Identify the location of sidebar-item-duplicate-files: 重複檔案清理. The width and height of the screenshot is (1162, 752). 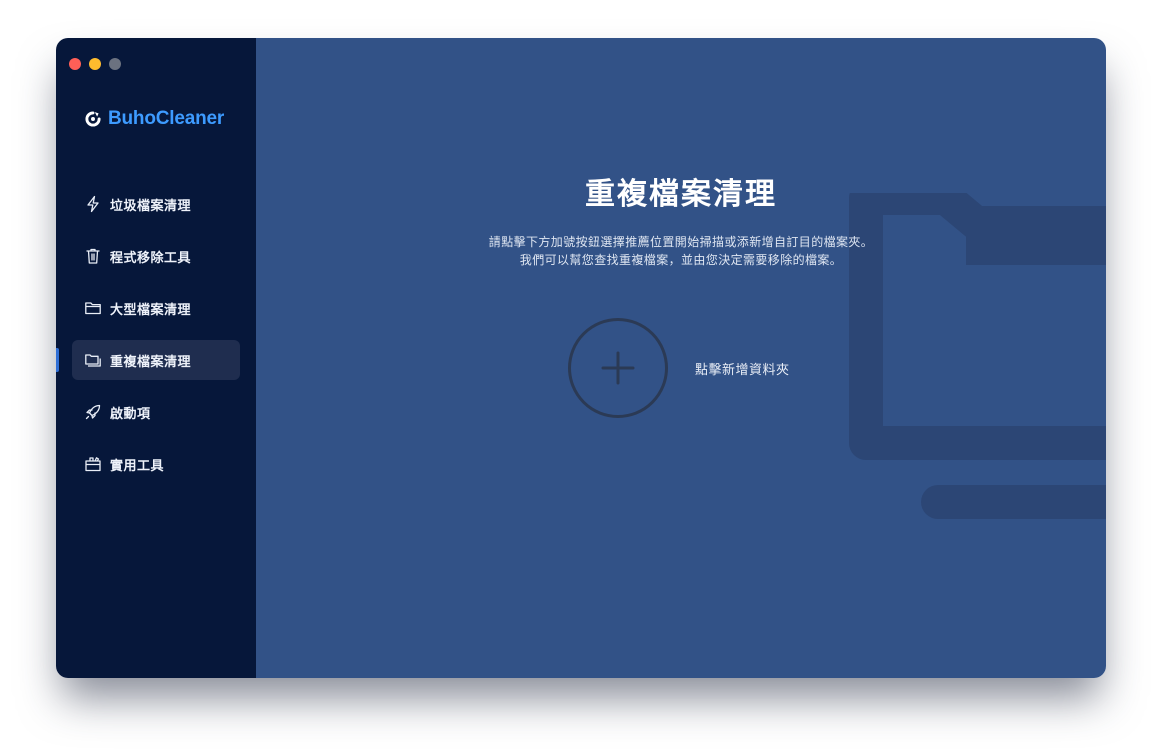
(148, 360).